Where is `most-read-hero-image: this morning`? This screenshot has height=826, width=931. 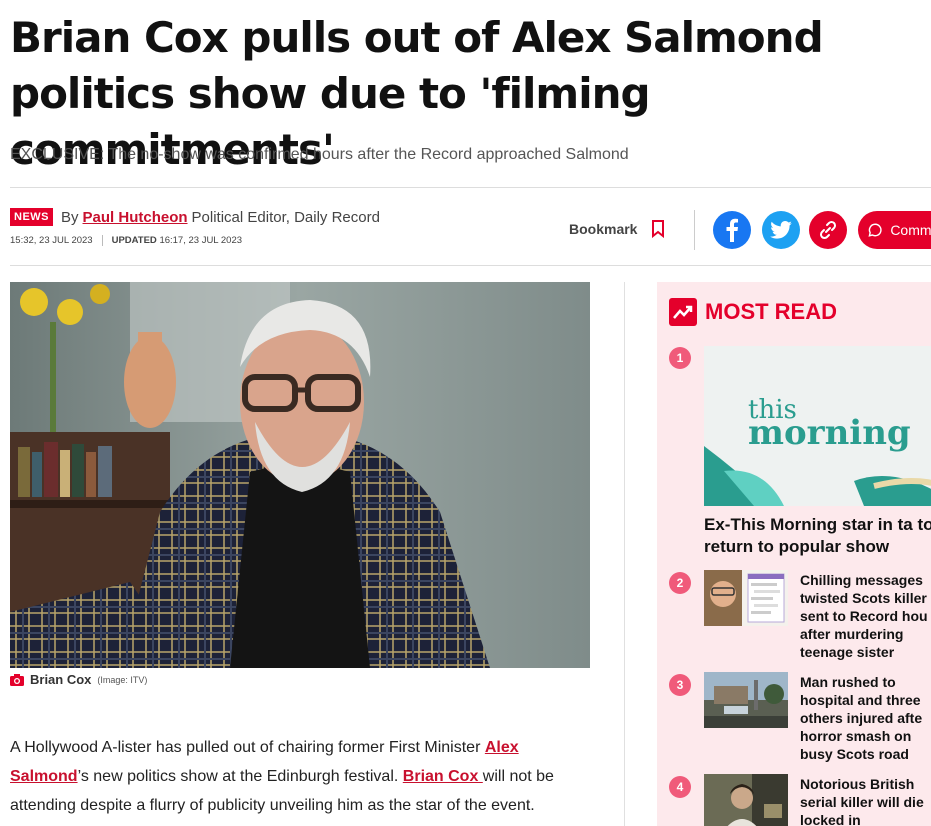 most-read-hero-image: this morning is located at coordinates (817, 426).